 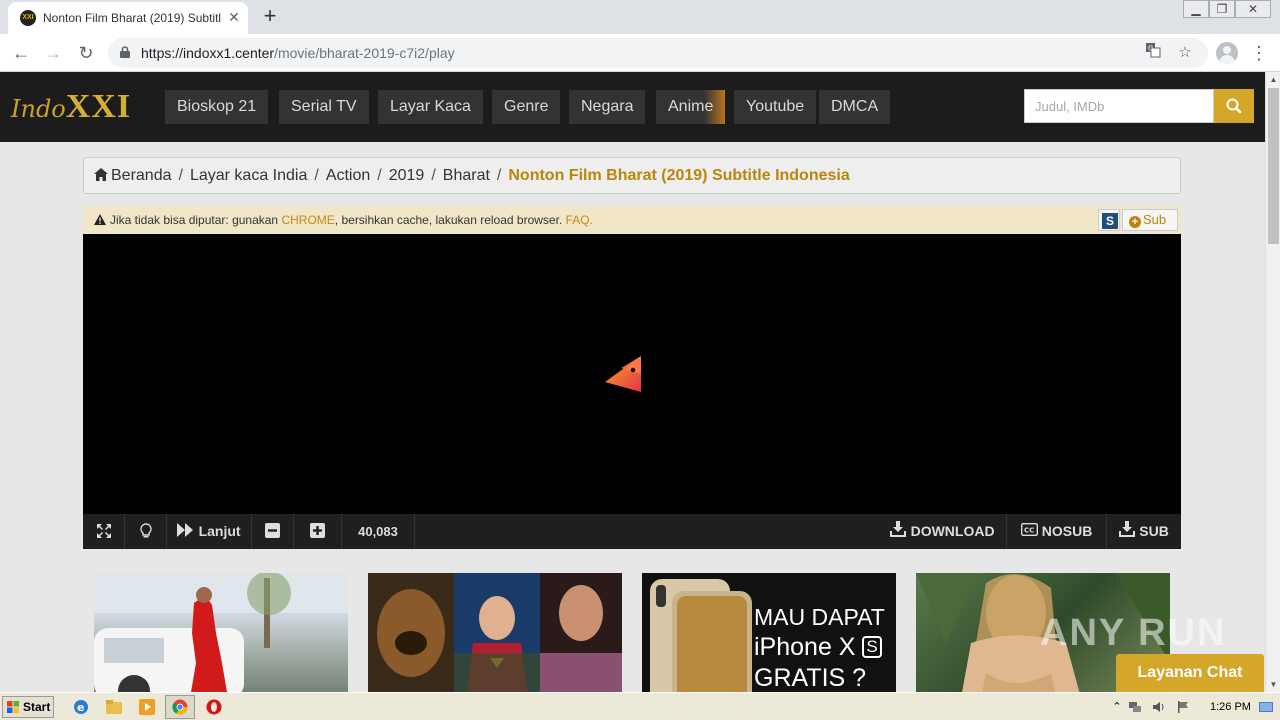 I want to click on reload-button: ↻, so click(x=86, y=53).